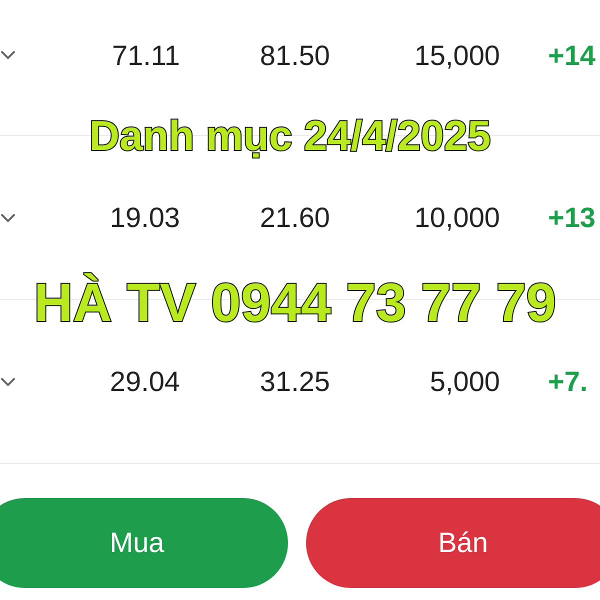 The width and height of the screenshot is (600, 600). What do you see at coordinates (464, 382) in the screenshot?
I see `quantity-value: 5,000` at bounding box center [464, 382].